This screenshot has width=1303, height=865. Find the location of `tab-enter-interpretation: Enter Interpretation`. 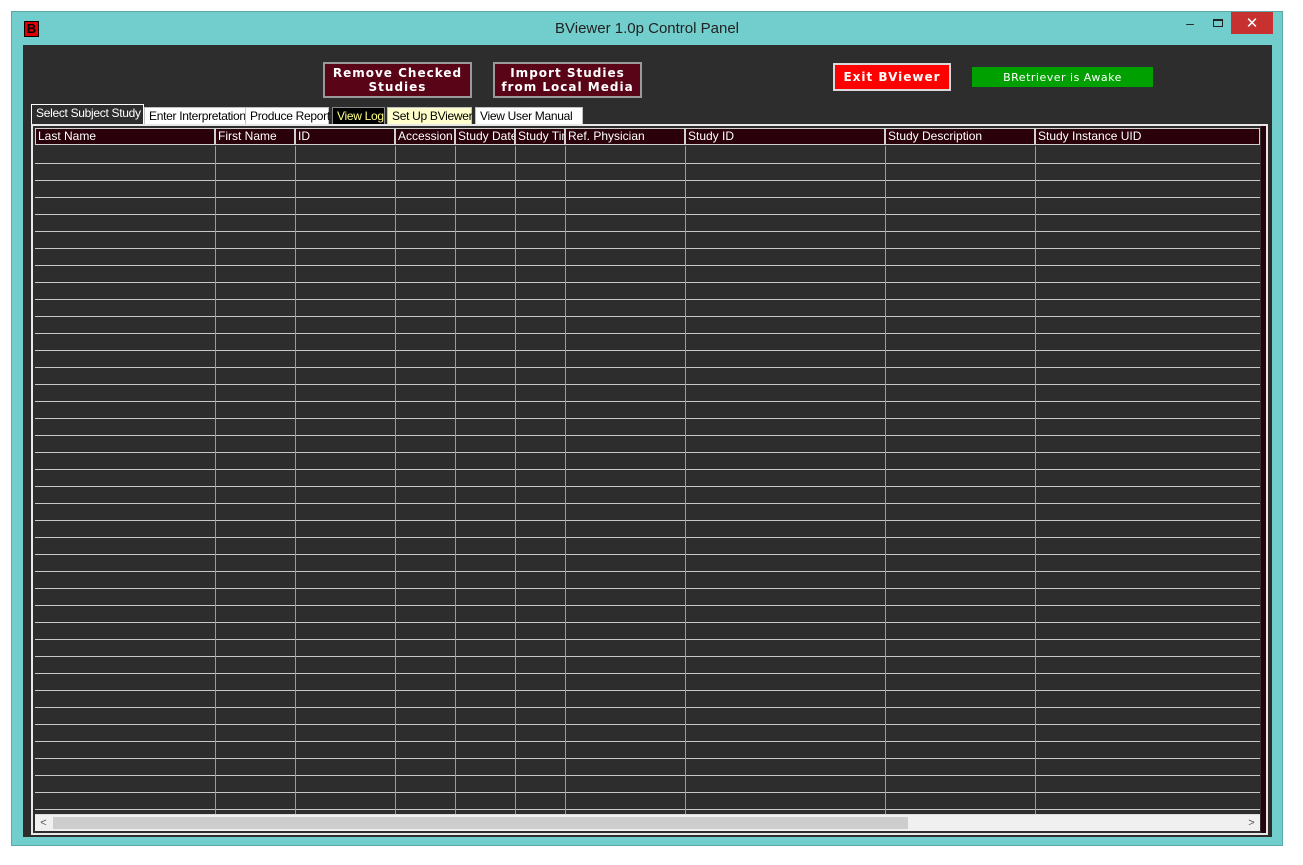

tab-enter-interpretation: Enter Interpretation is located at coordinates (200, 116).